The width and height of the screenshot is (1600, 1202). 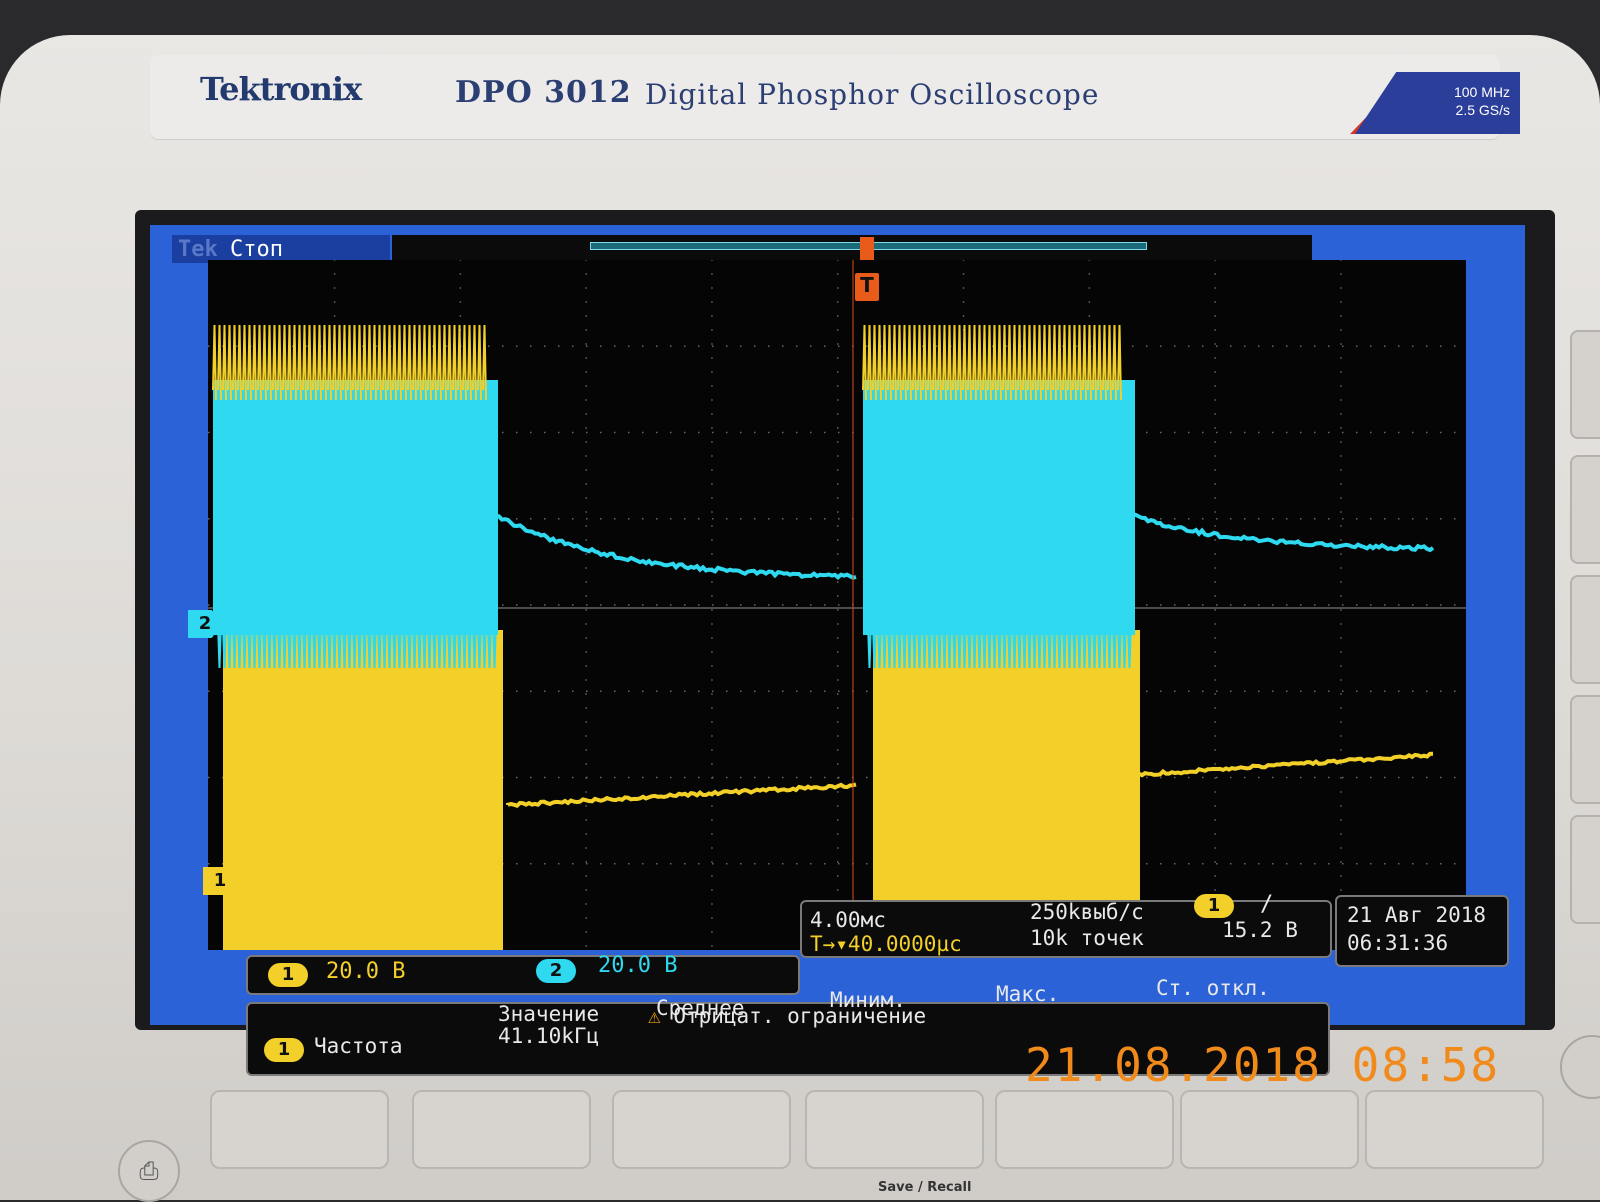 What do you see at coordinates (799, 1016) in the screenshot?
I see `meas-warning-text: Отрицат. ограничение` at bounding box center [799, 1016].